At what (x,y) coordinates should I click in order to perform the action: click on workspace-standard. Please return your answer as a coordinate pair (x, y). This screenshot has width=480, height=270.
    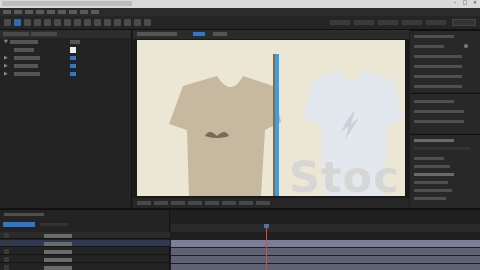
    Looking at the image, I should click on (388, 22).